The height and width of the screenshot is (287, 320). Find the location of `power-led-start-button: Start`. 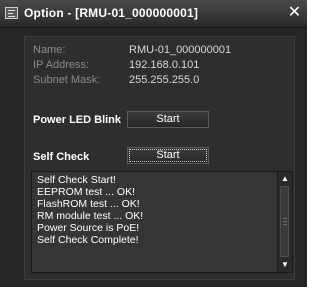

power-led-start-button: Start is located at coordinates (168, 119).